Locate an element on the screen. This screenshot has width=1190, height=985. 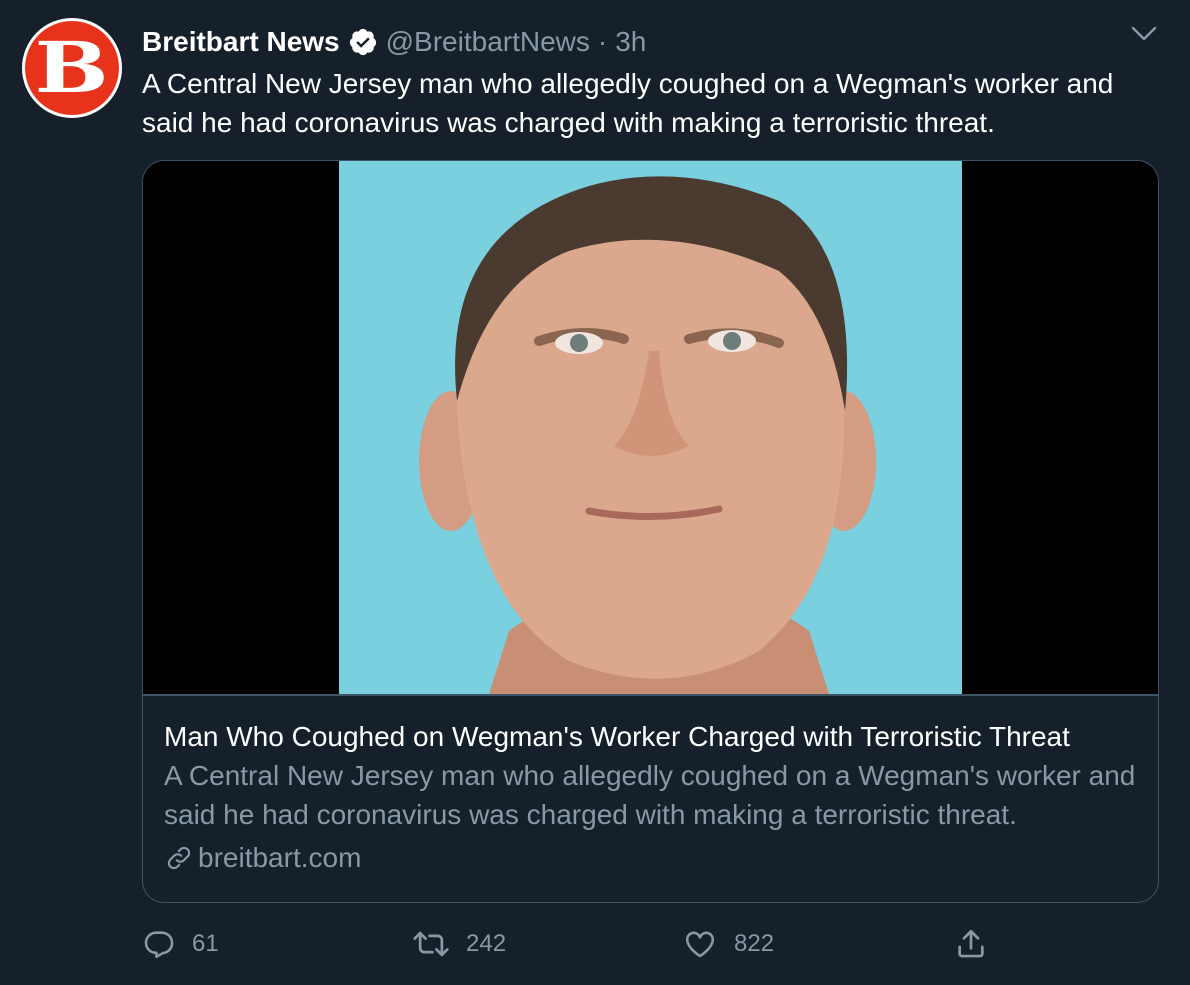
avatar-letter: B is located at coordinates (72, 67).